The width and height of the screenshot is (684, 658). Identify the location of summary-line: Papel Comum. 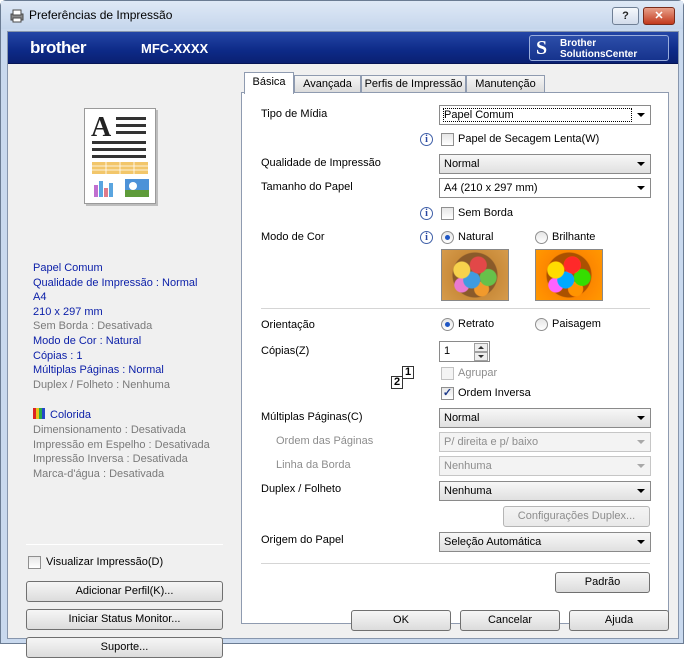
(68, 268).